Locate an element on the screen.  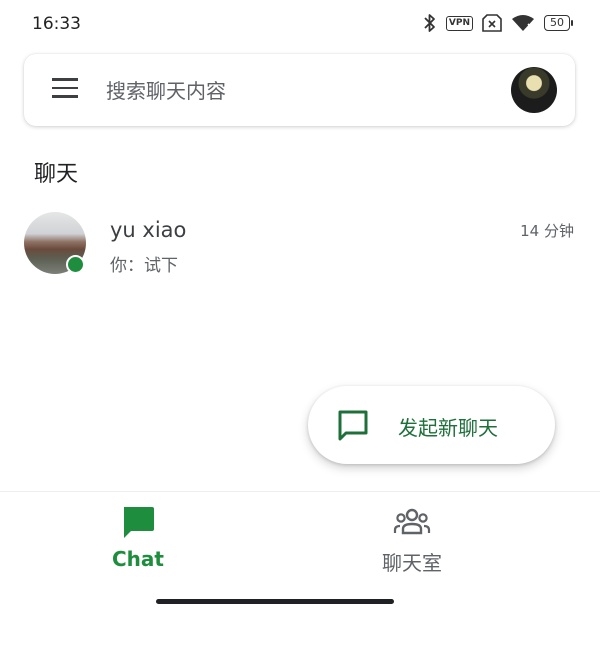
bottom-nav-divider is located at coordinates (300, 491).